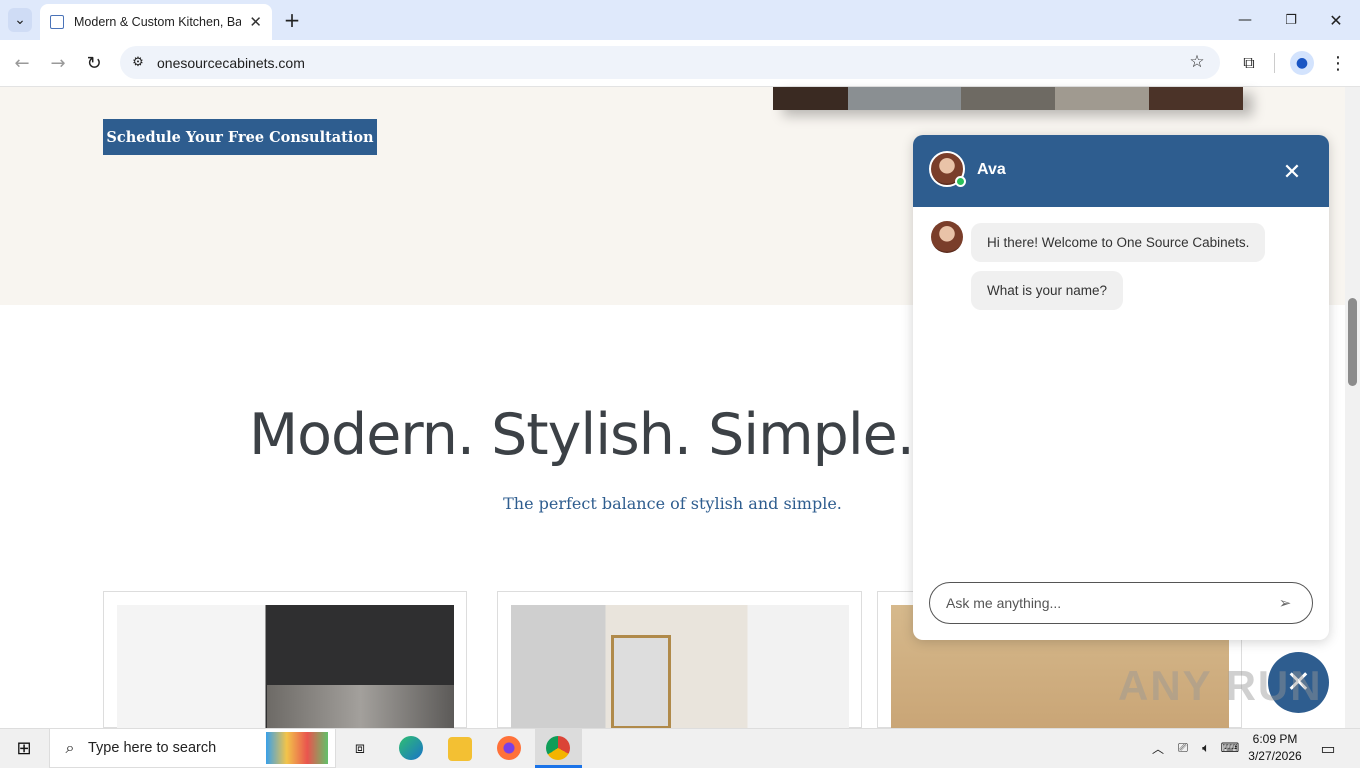 The image size is (1360, 768). I want to click on chat-header: Ava ✕, so click(1121, 171).